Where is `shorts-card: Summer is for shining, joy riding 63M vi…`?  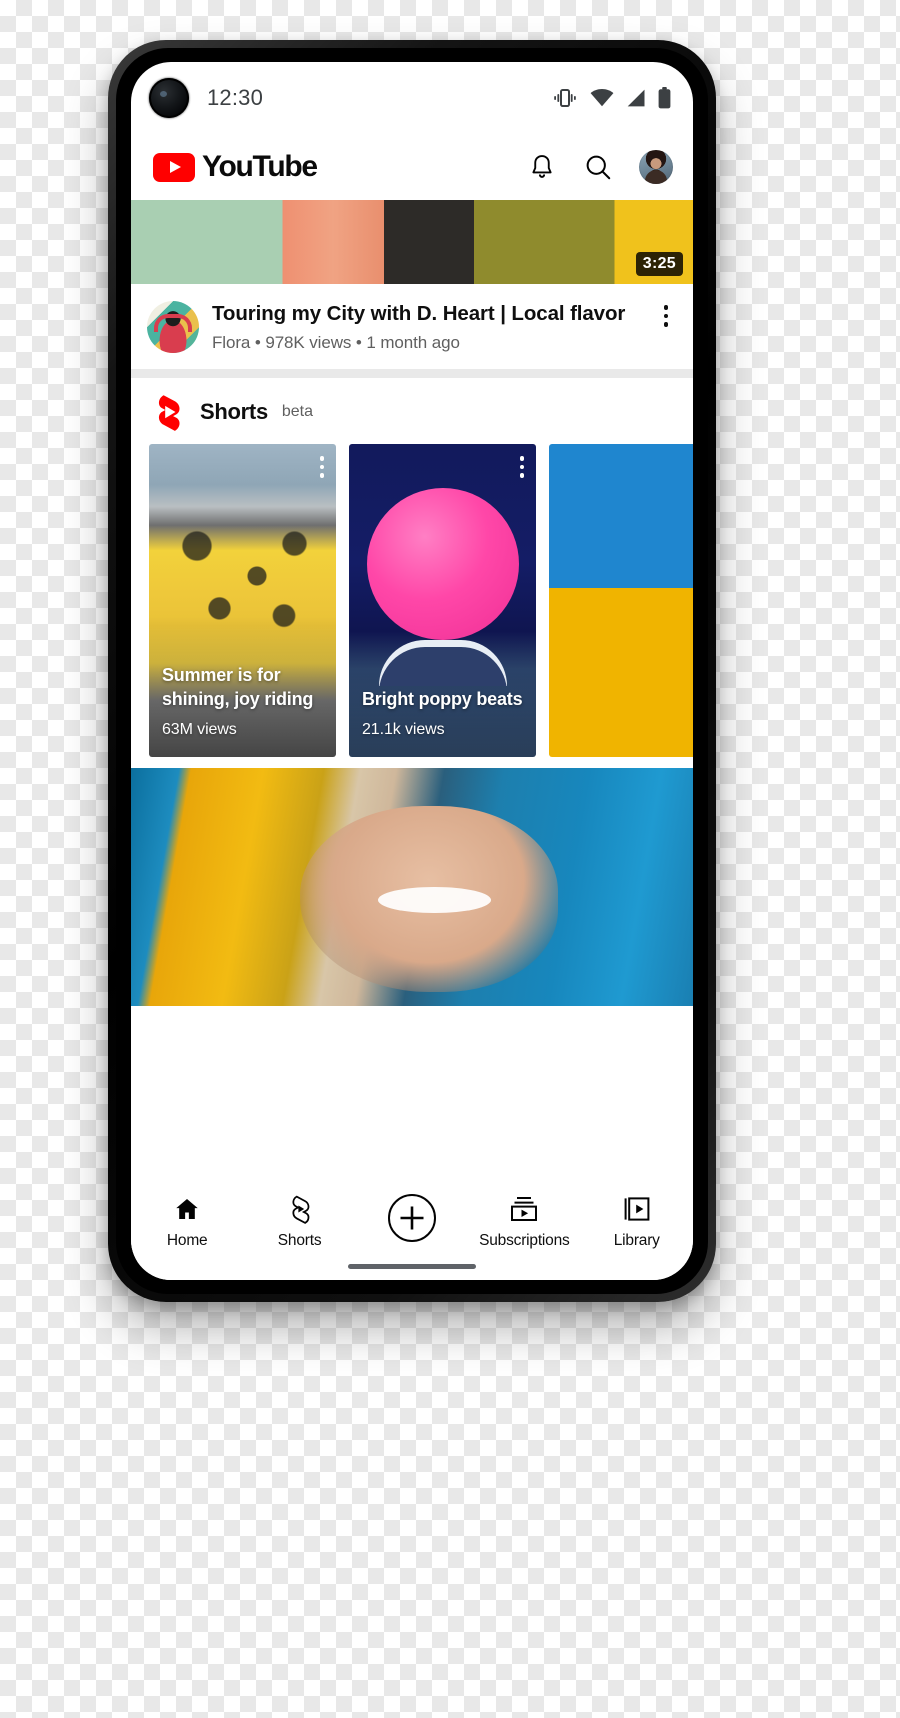 shorts-card: Summer is for shining, joy riding 63M vi… is located at coordinates (242, 601).